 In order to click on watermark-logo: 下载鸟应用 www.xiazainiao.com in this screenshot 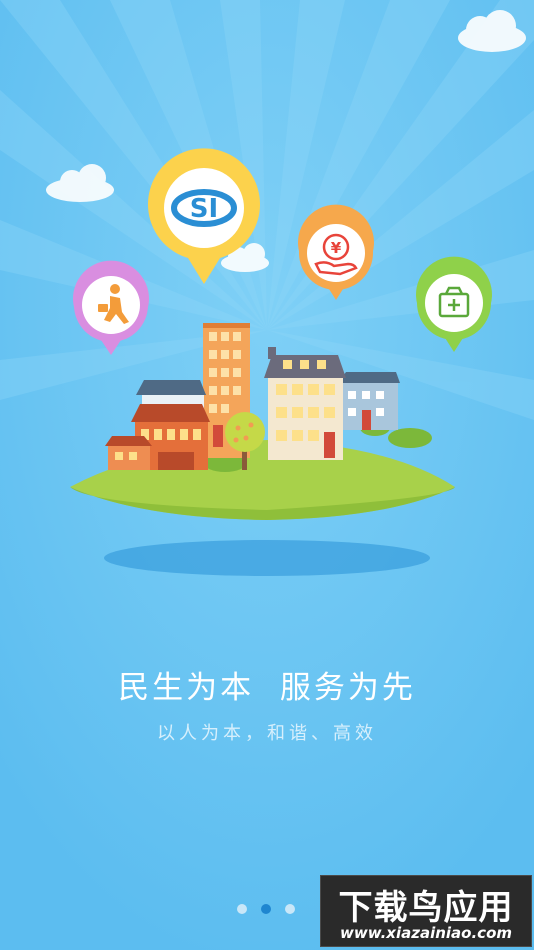, I will do `click(426, 911)`.